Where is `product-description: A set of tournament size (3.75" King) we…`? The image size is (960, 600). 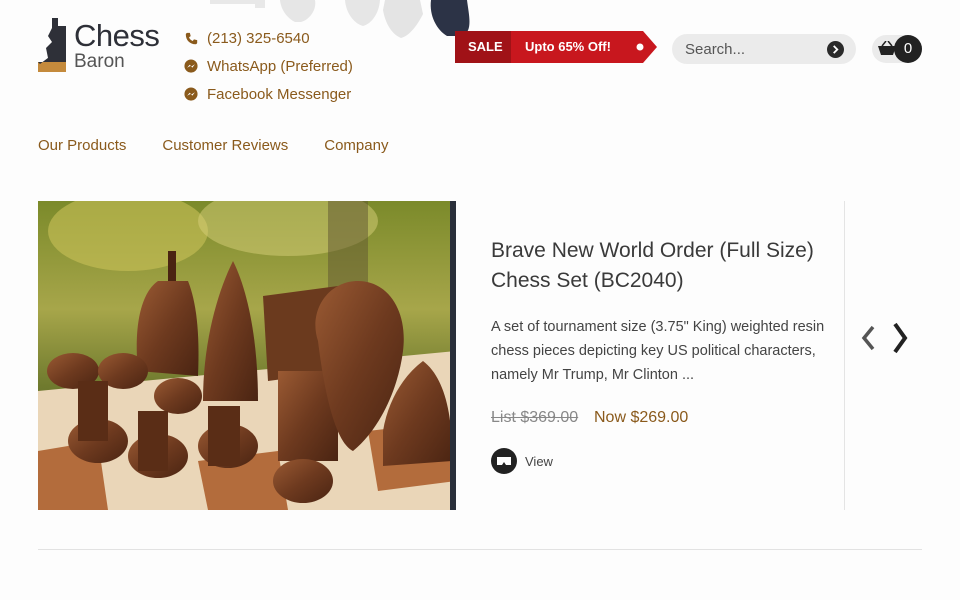 product-description: A set of tournament size (3.75" King) we… is located at coordinates (658, 351).